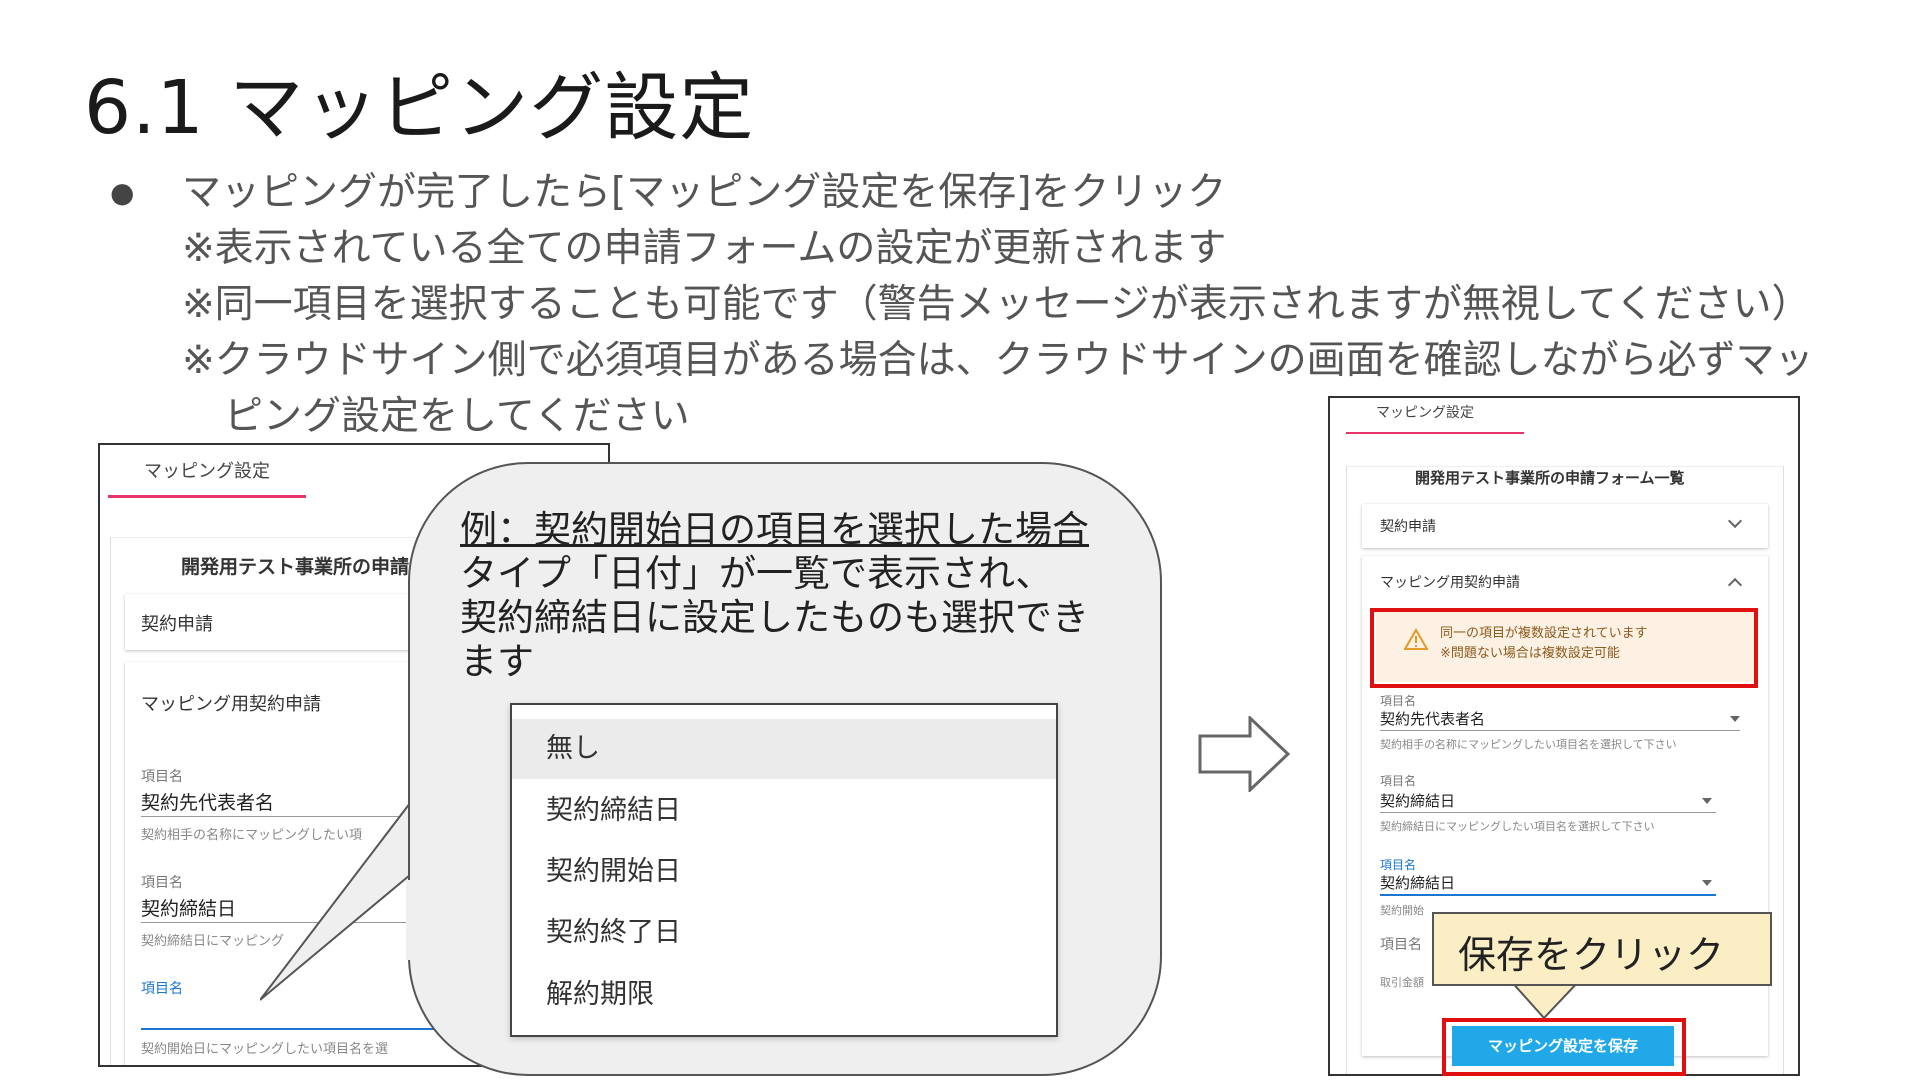  I want to click on callout-line-3: ます, so click(497, 661).